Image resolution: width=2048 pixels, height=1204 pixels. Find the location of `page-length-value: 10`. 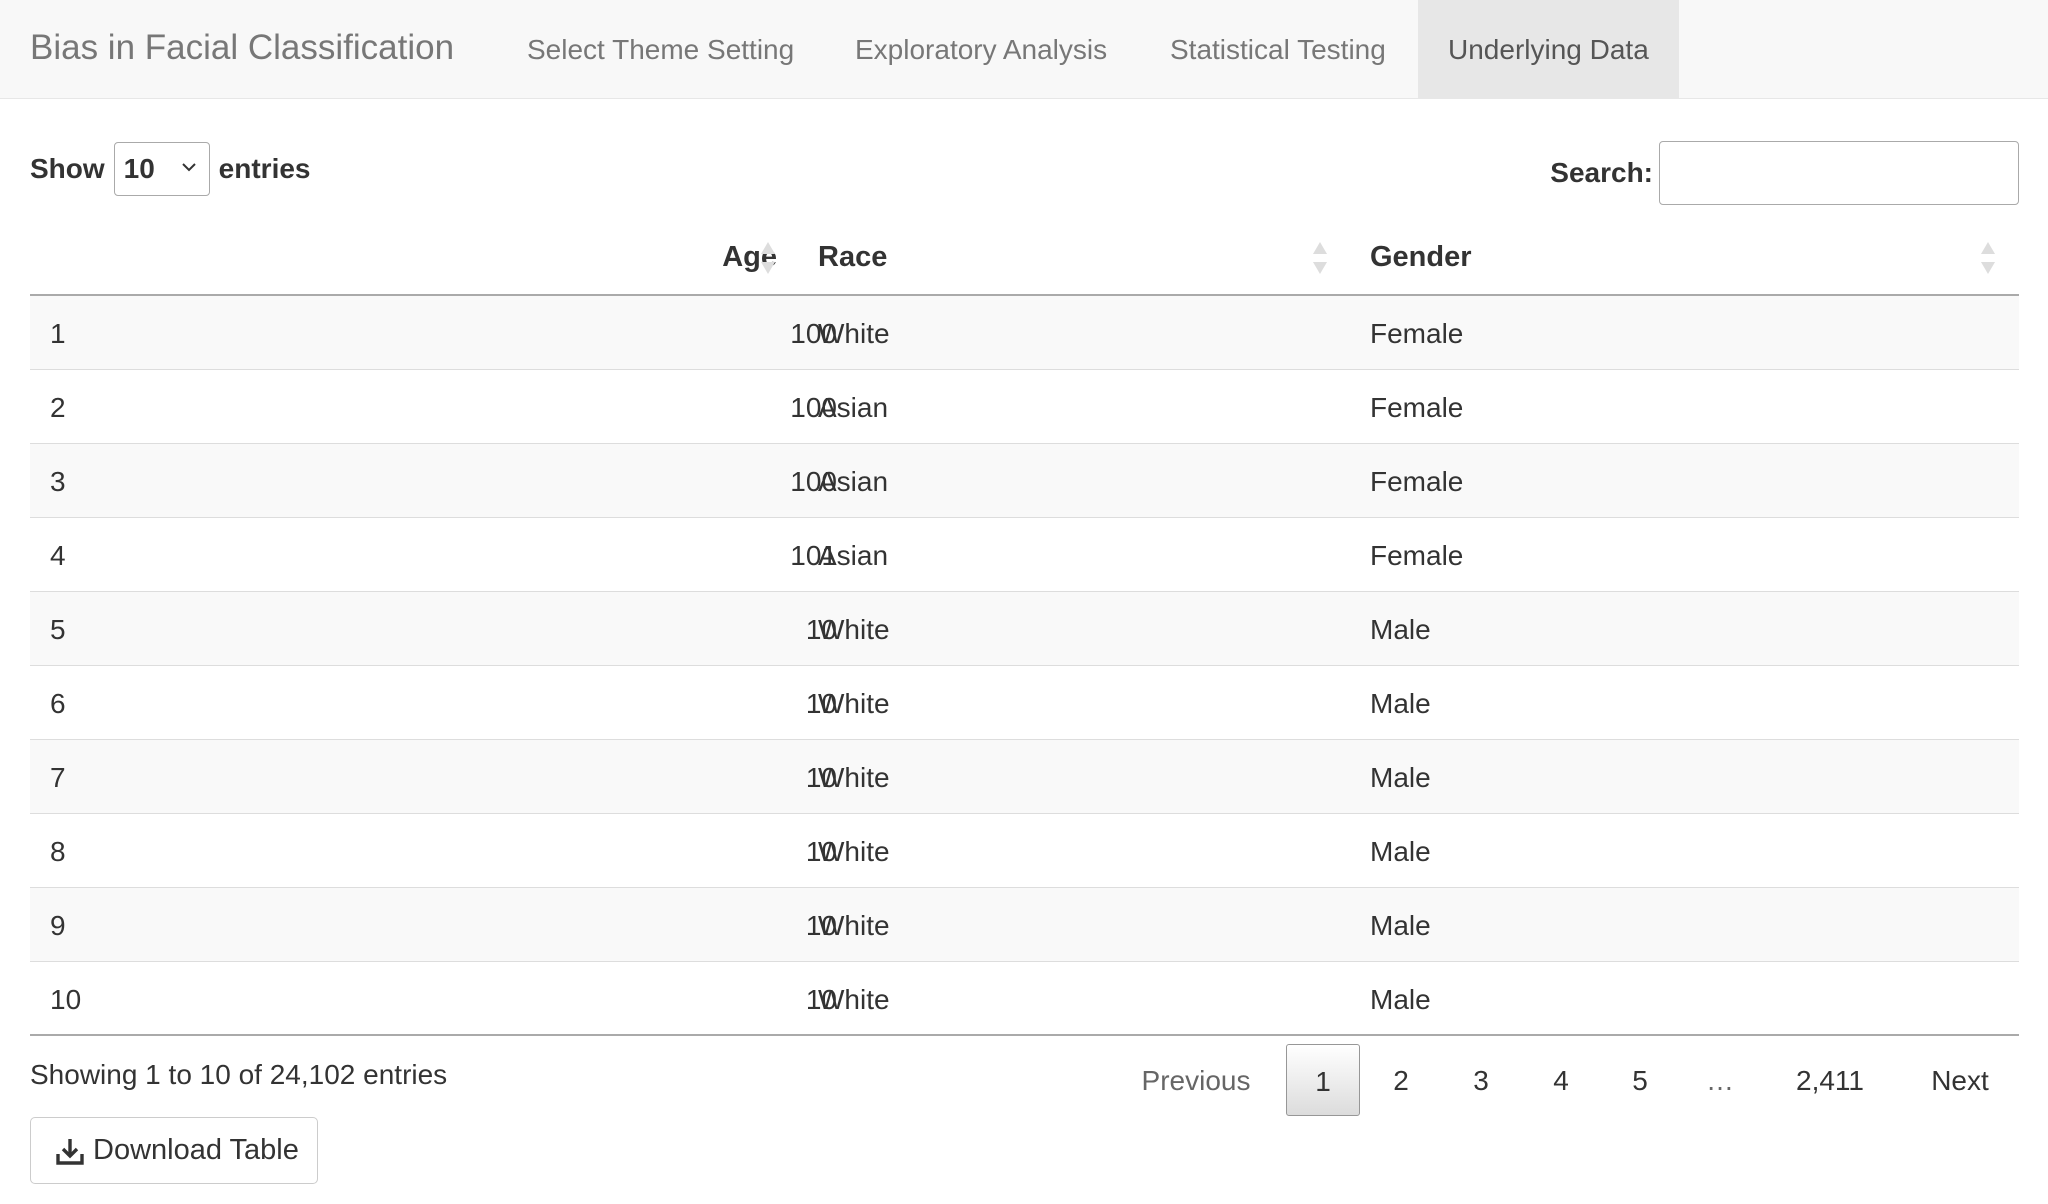

page-length-value: 10 is located at coordinates (139, 168).